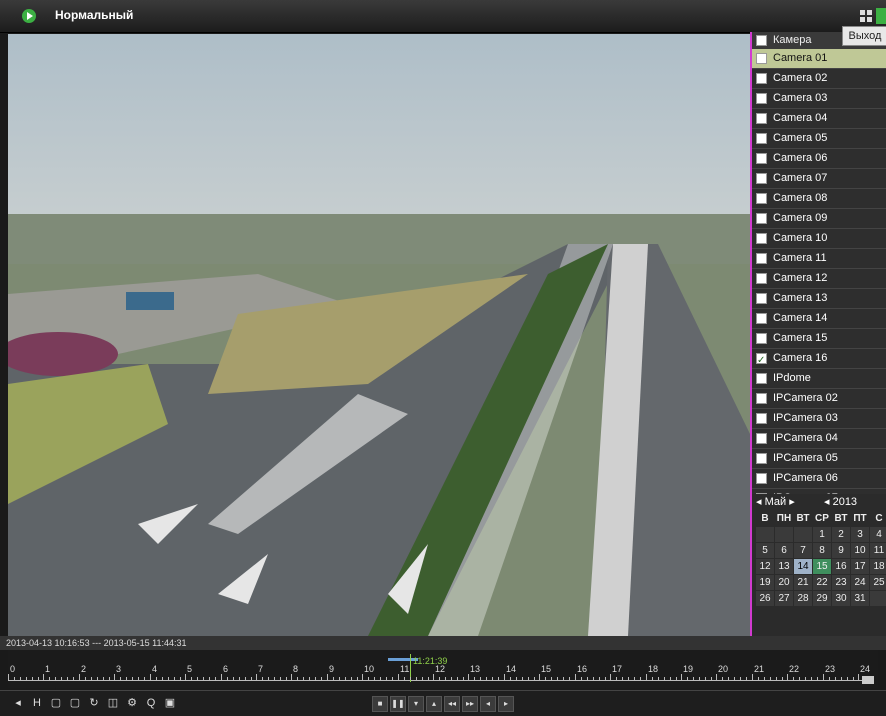 The image size is (886, 716). What do you see at coordinates (803, 550) in the screenshot?
I see `calendar-day: 7` at bounding box center [803, 550].